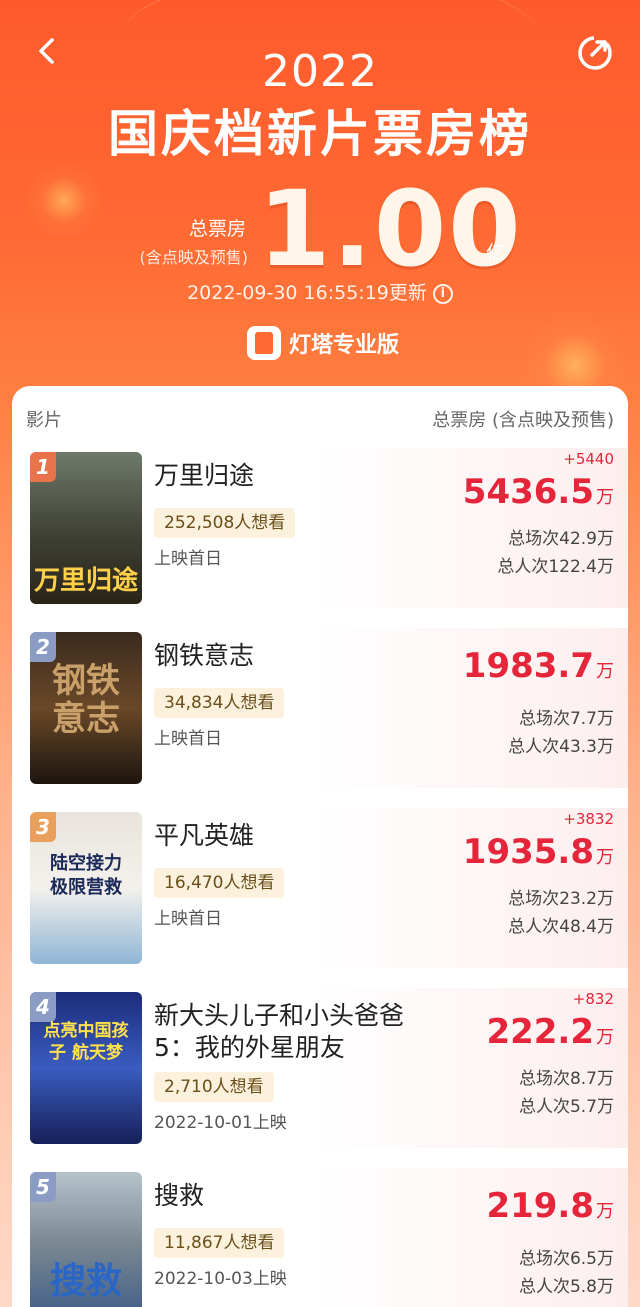  I want to click on movie-title: 钢铁意志, so click(204, 655).